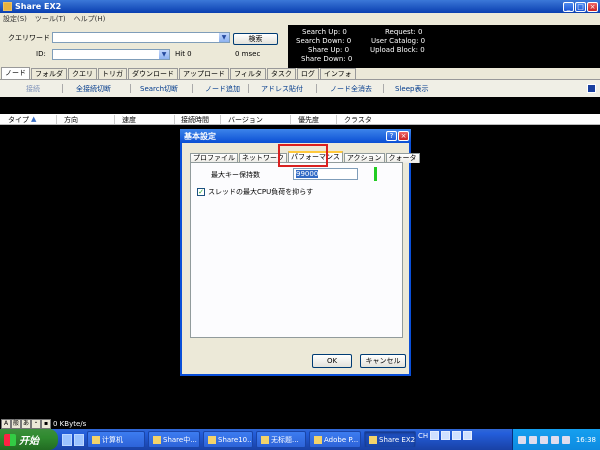  I want to click on tab-query: クエリ, so click(82, 73).